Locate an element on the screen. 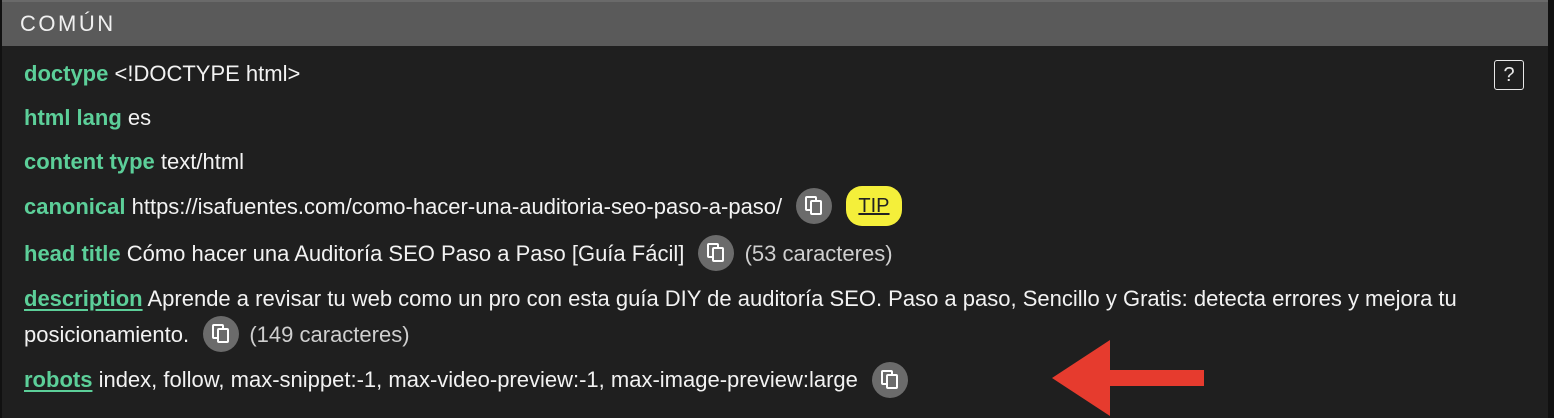  meta-key: doctype is located at coordinates (66, 73).